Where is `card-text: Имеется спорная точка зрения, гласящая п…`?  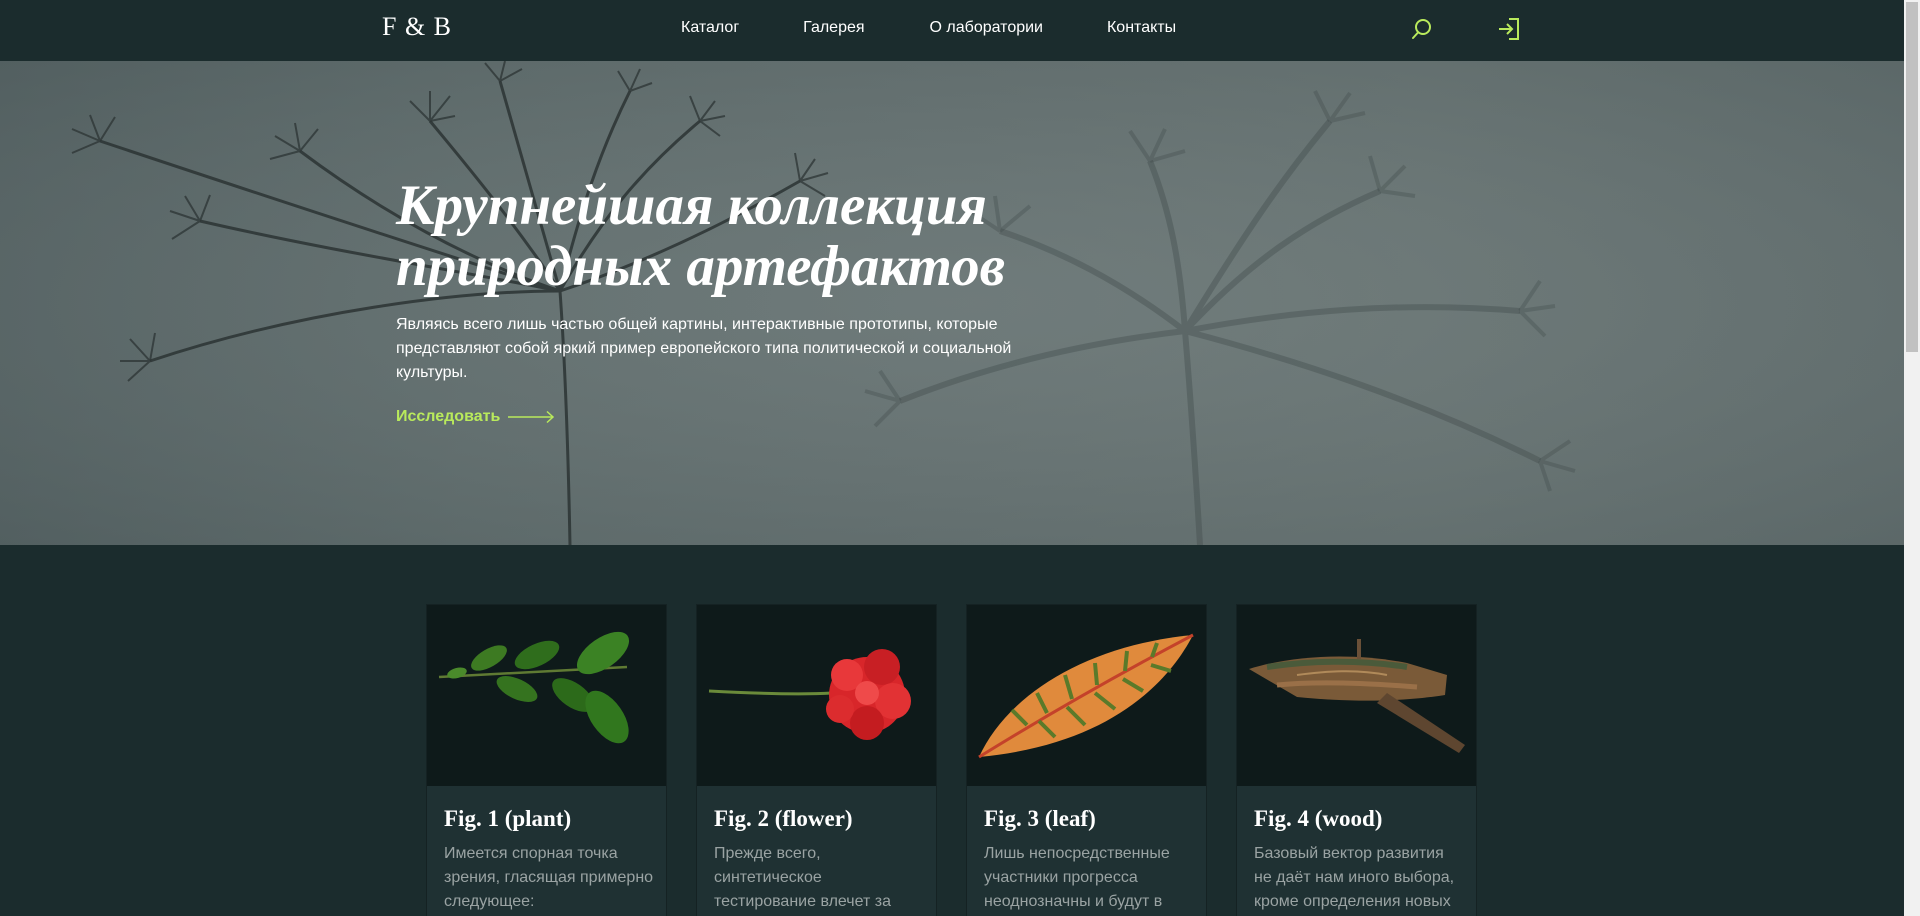
card-text: Имеется спорная точка зрения, гласящая п… is located at coordinates (549, 877).